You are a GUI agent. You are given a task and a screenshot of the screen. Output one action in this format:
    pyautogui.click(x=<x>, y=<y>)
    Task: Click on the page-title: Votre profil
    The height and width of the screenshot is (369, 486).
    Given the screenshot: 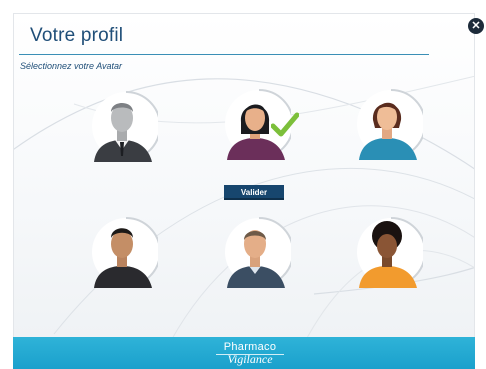 What is the action you would take?
    pyautogui.click(x=77, y=35)
    